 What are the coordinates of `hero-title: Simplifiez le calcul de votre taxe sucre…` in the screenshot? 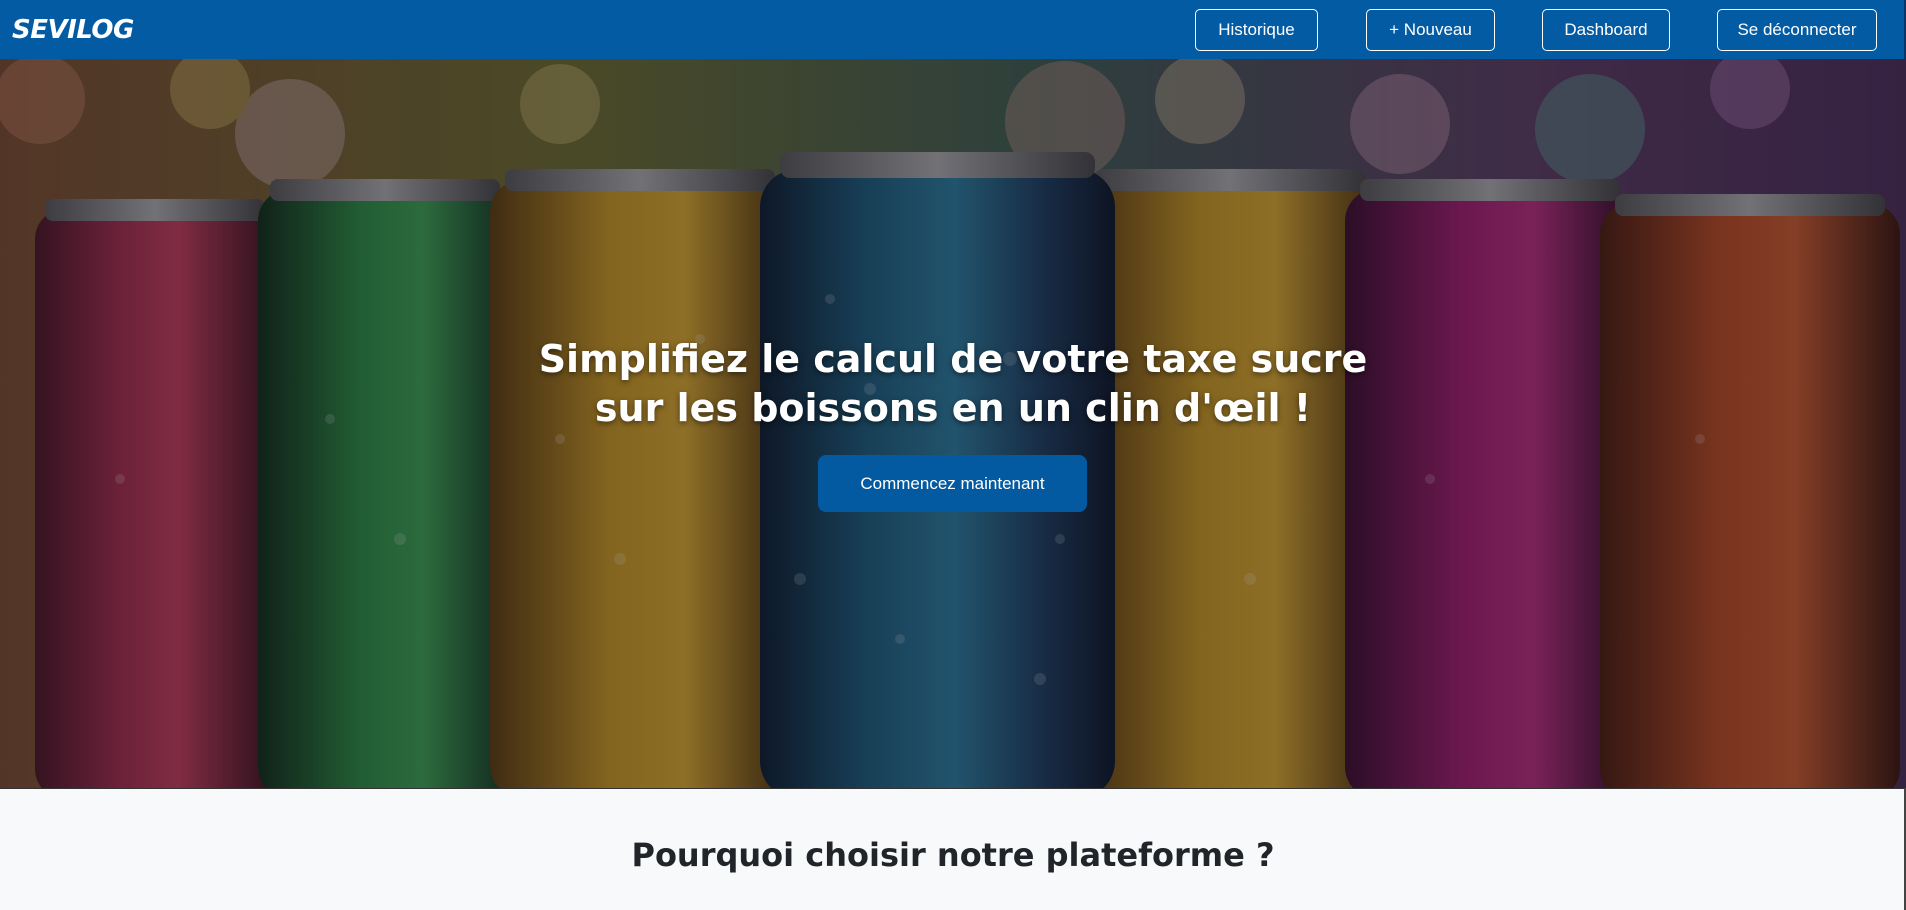 It's located at (953, 384).